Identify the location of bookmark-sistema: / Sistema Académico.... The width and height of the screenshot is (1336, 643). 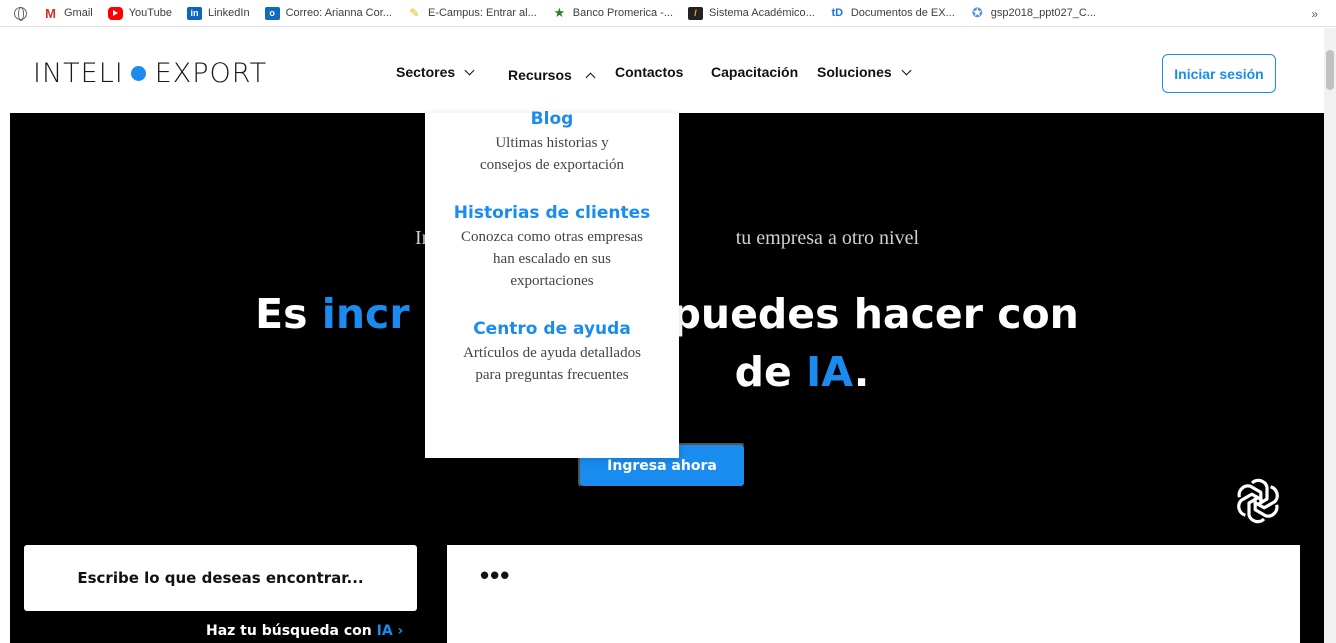
(751, 13).